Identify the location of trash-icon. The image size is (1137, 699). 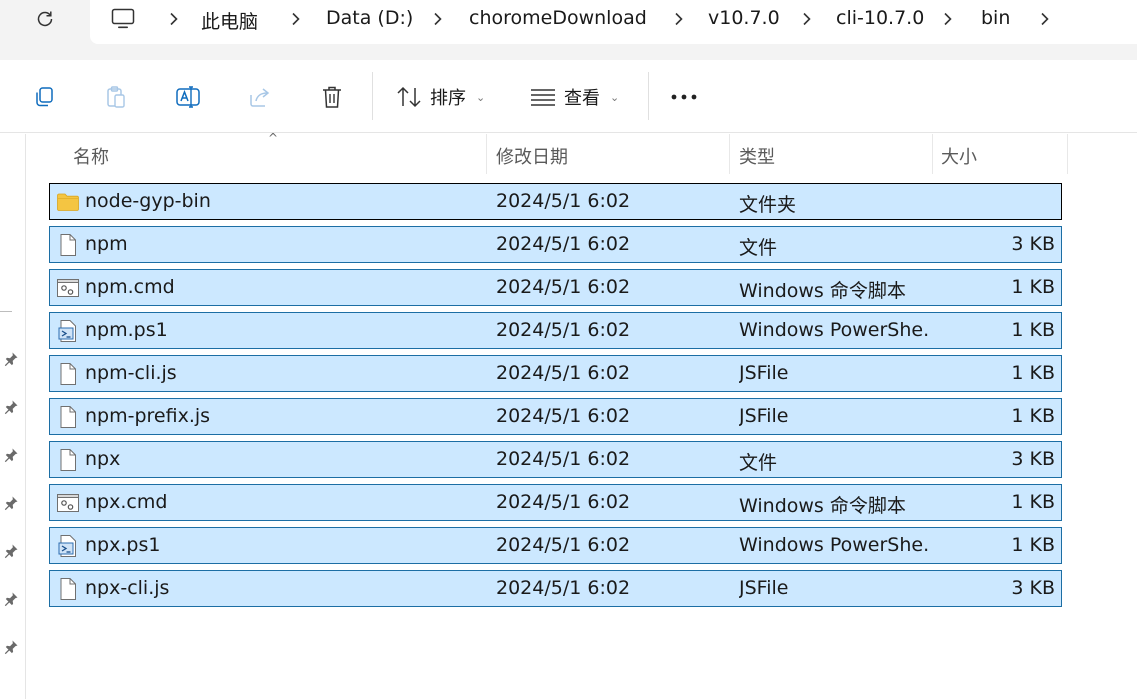
(332, 97).